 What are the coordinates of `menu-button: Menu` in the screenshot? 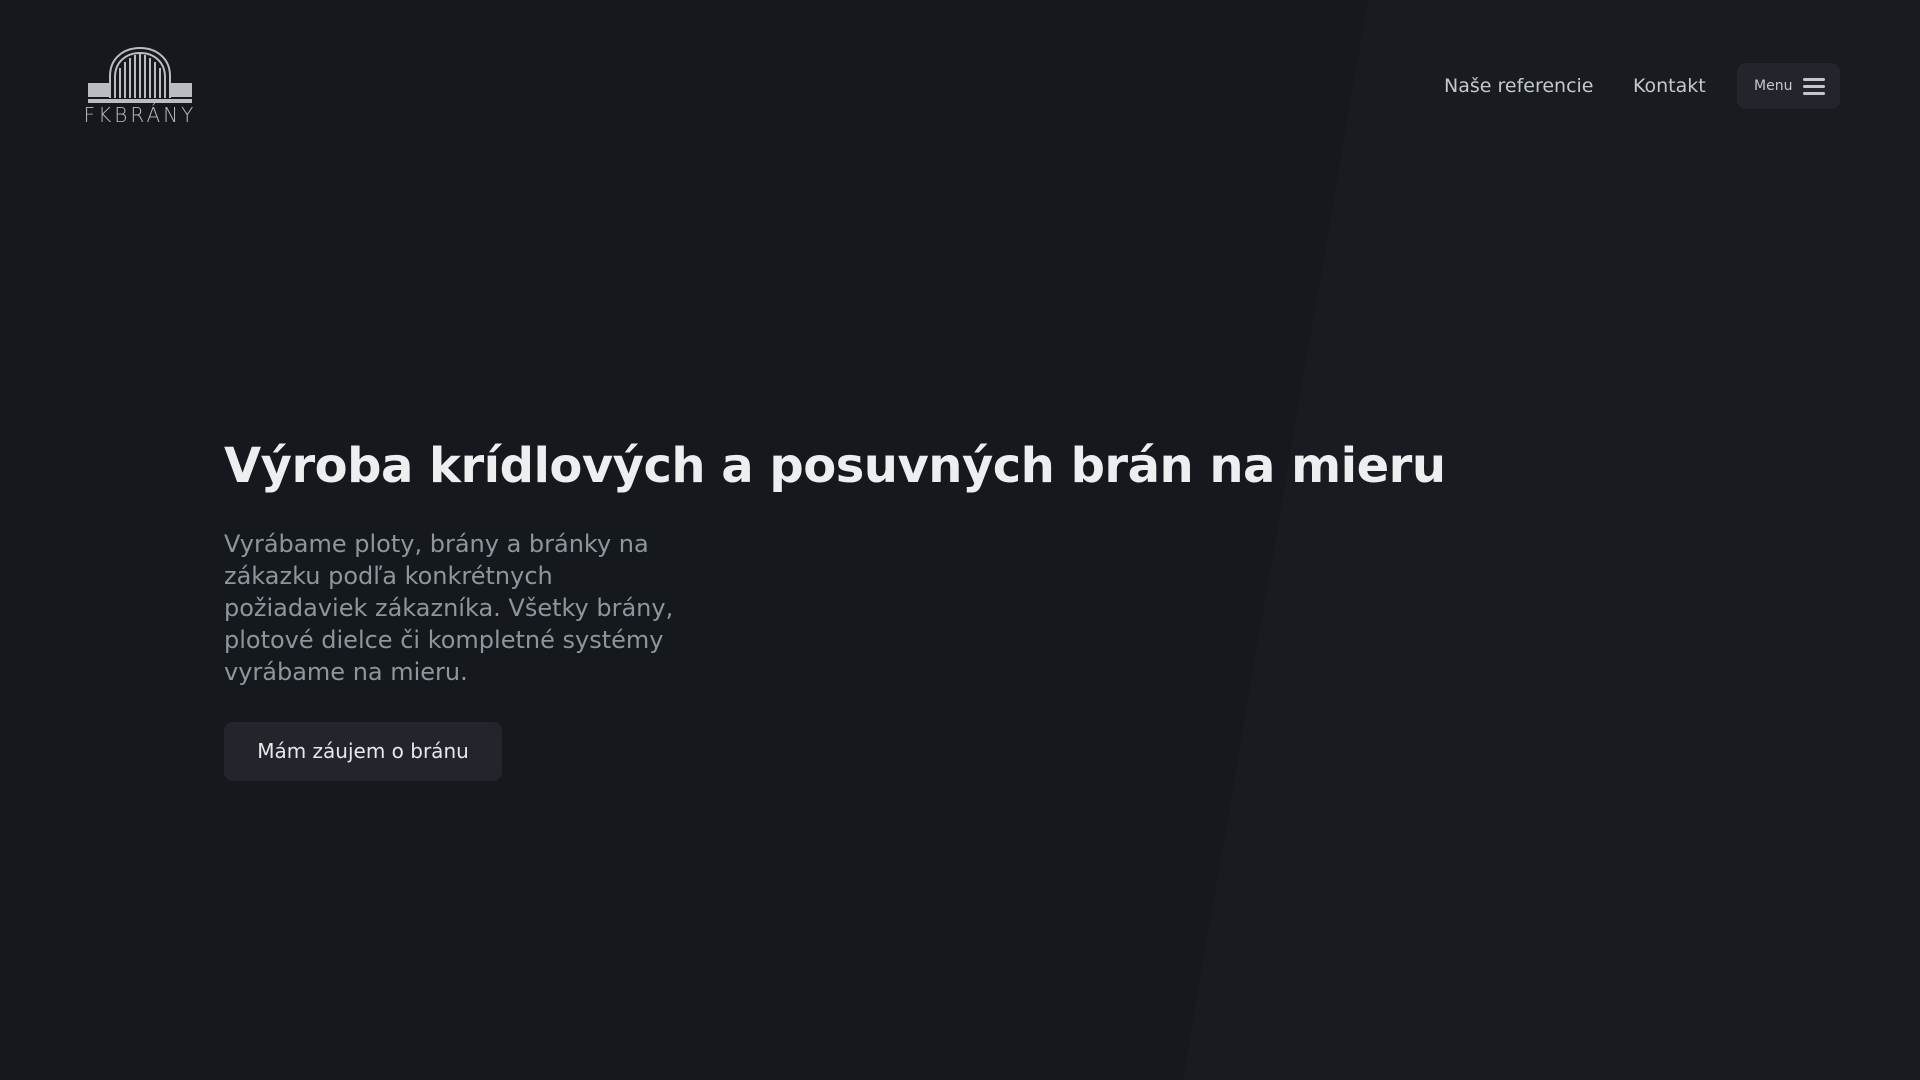 It's located at (1788, 86).